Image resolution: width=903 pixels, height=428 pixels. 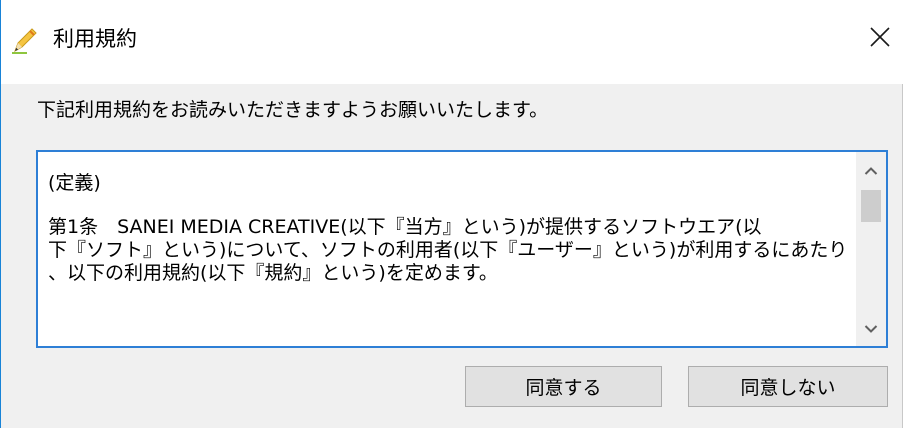 I want to click on chevron-up-icon, so click(x=871, y=170).